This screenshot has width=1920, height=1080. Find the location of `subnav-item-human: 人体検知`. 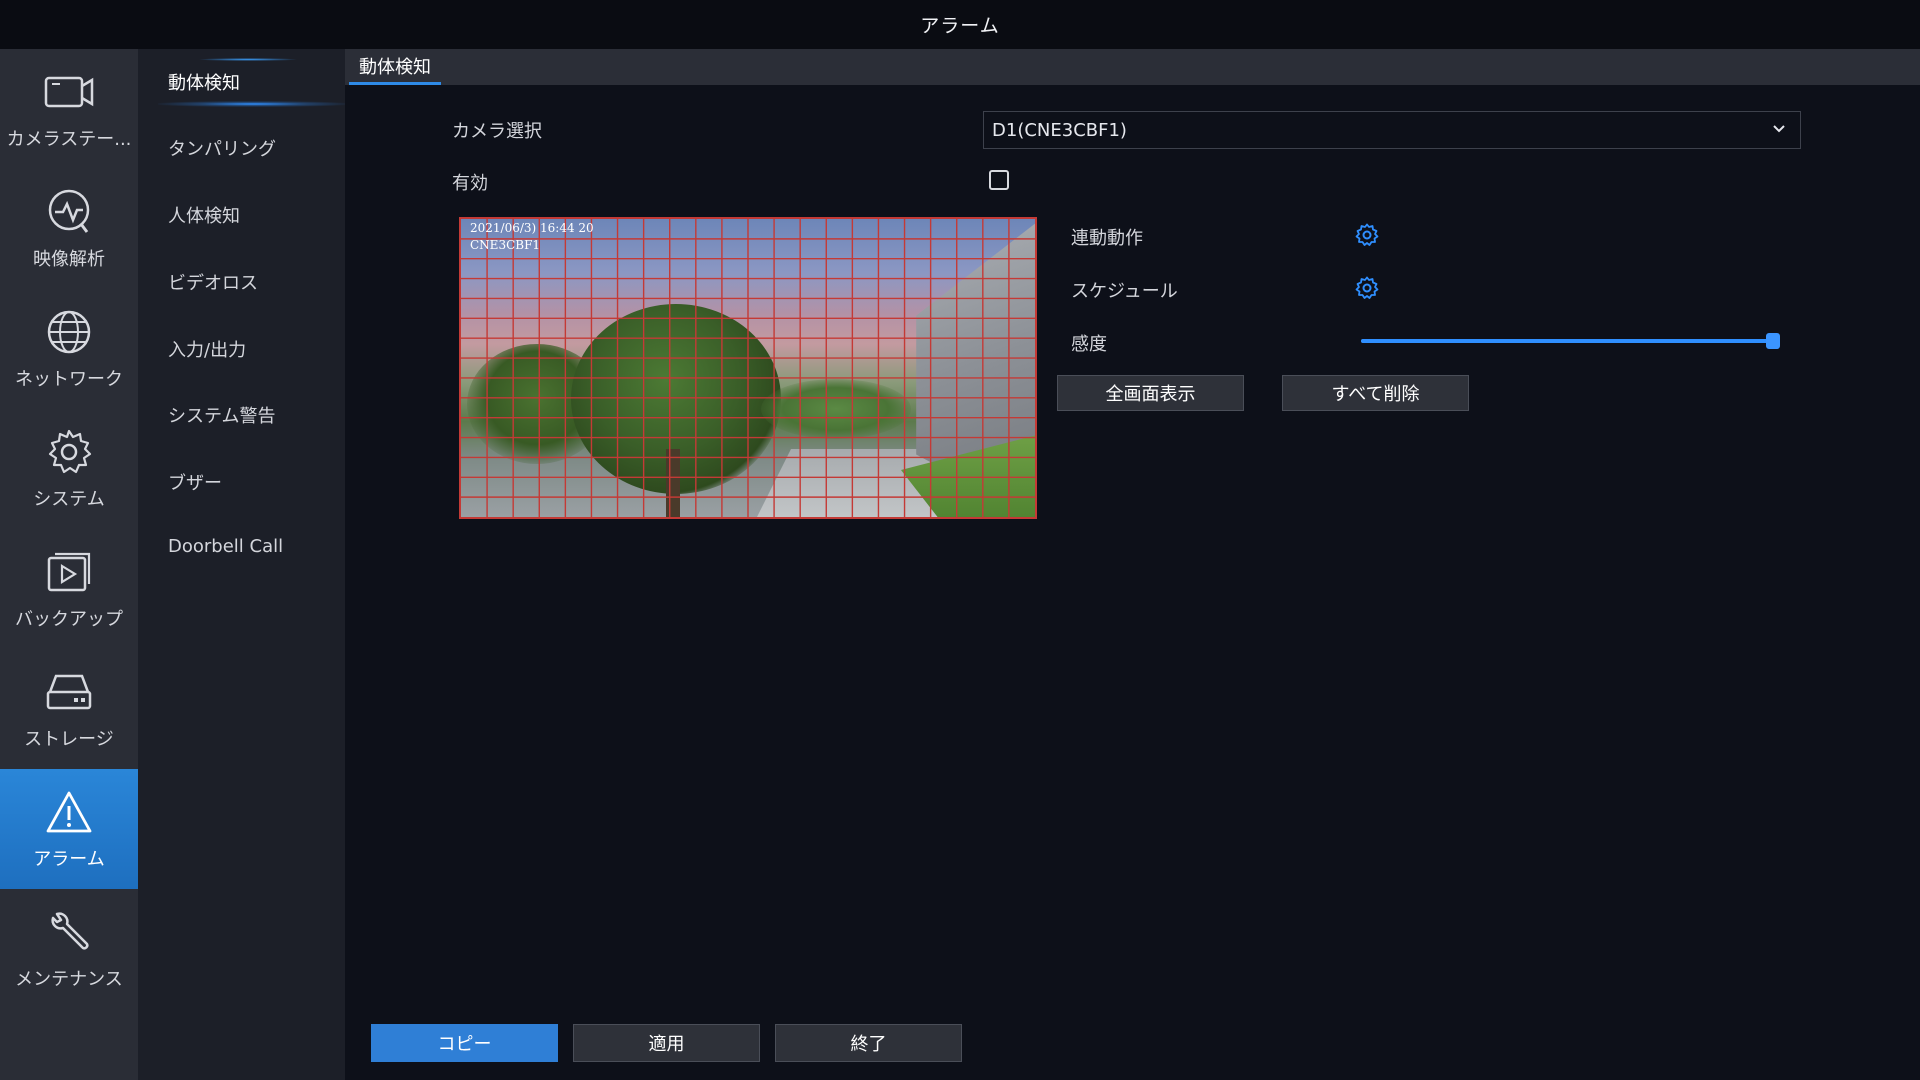

subnav-item-human: 人体検知 is located at coordinates (204, 215).